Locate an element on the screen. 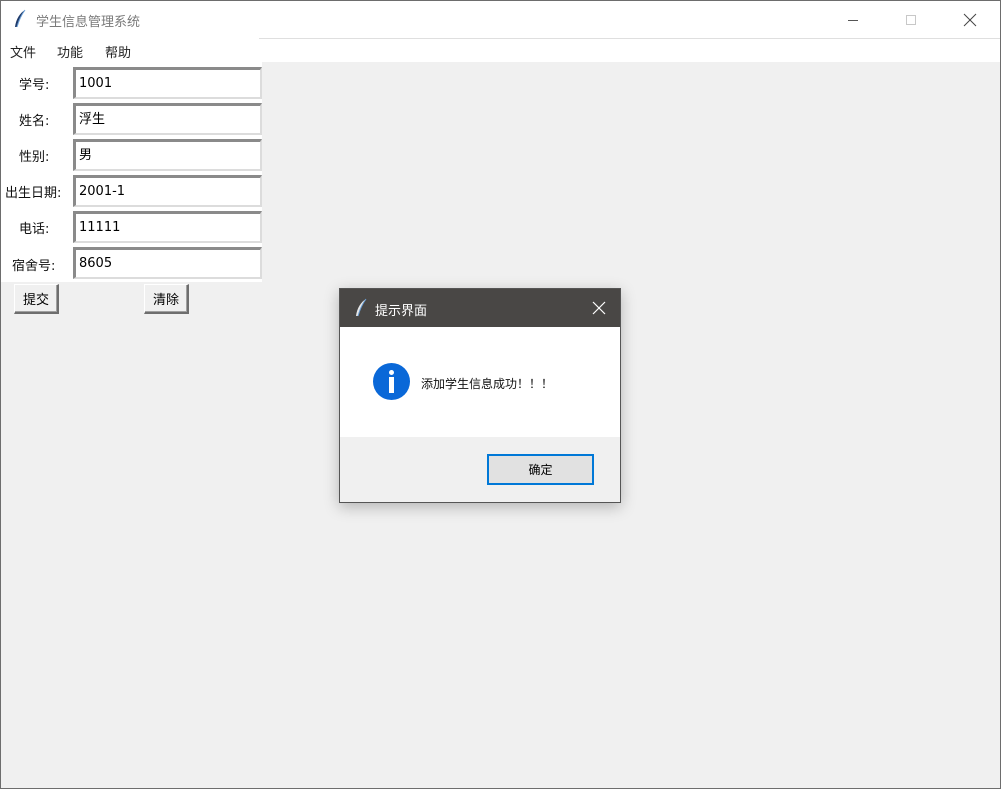 This screenshot has height=789, width=1001. menu-help: 帮助 is located at coordinates (118, 51).